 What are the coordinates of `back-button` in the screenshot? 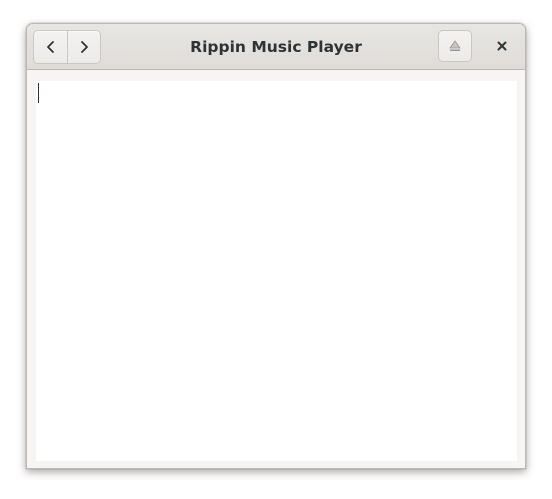 It's located at (50, 47).